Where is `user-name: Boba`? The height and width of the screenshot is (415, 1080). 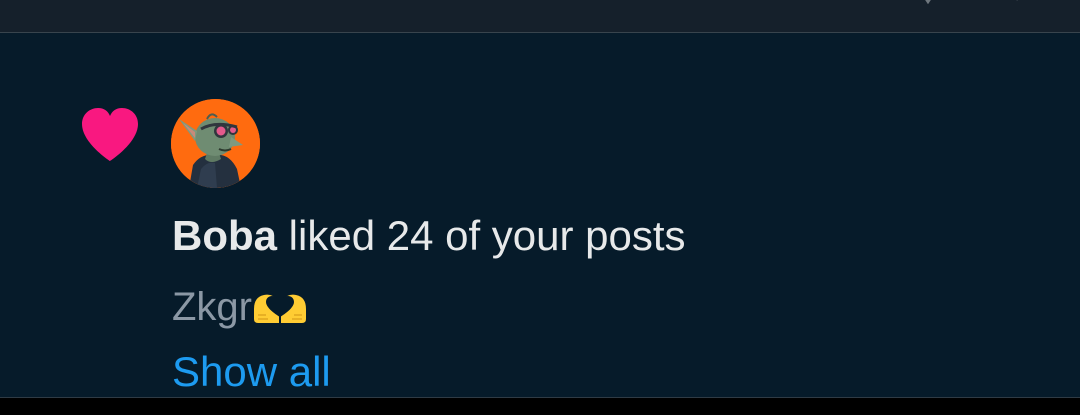 user-name: Boba is located at coordinates (224, 235).